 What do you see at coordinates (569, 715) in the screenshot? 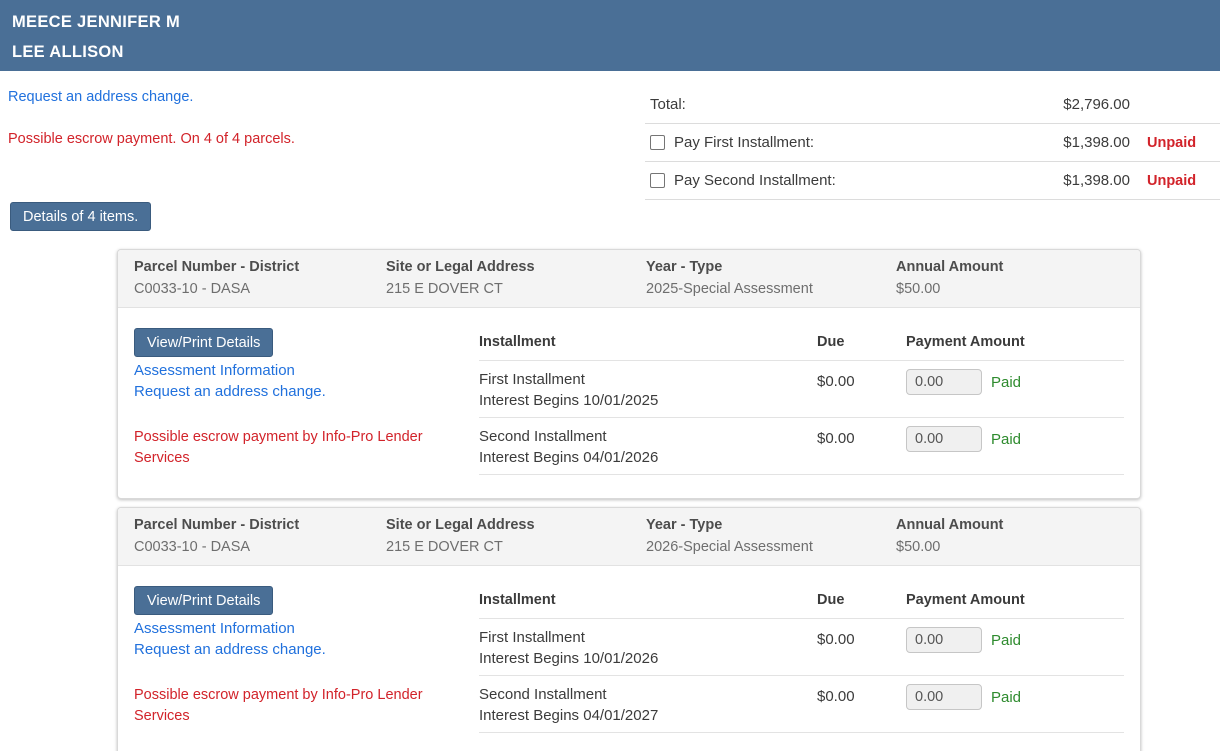
I see `interest-begins: Interest Begins 04/01/2027` at bounding box center [569, 715].